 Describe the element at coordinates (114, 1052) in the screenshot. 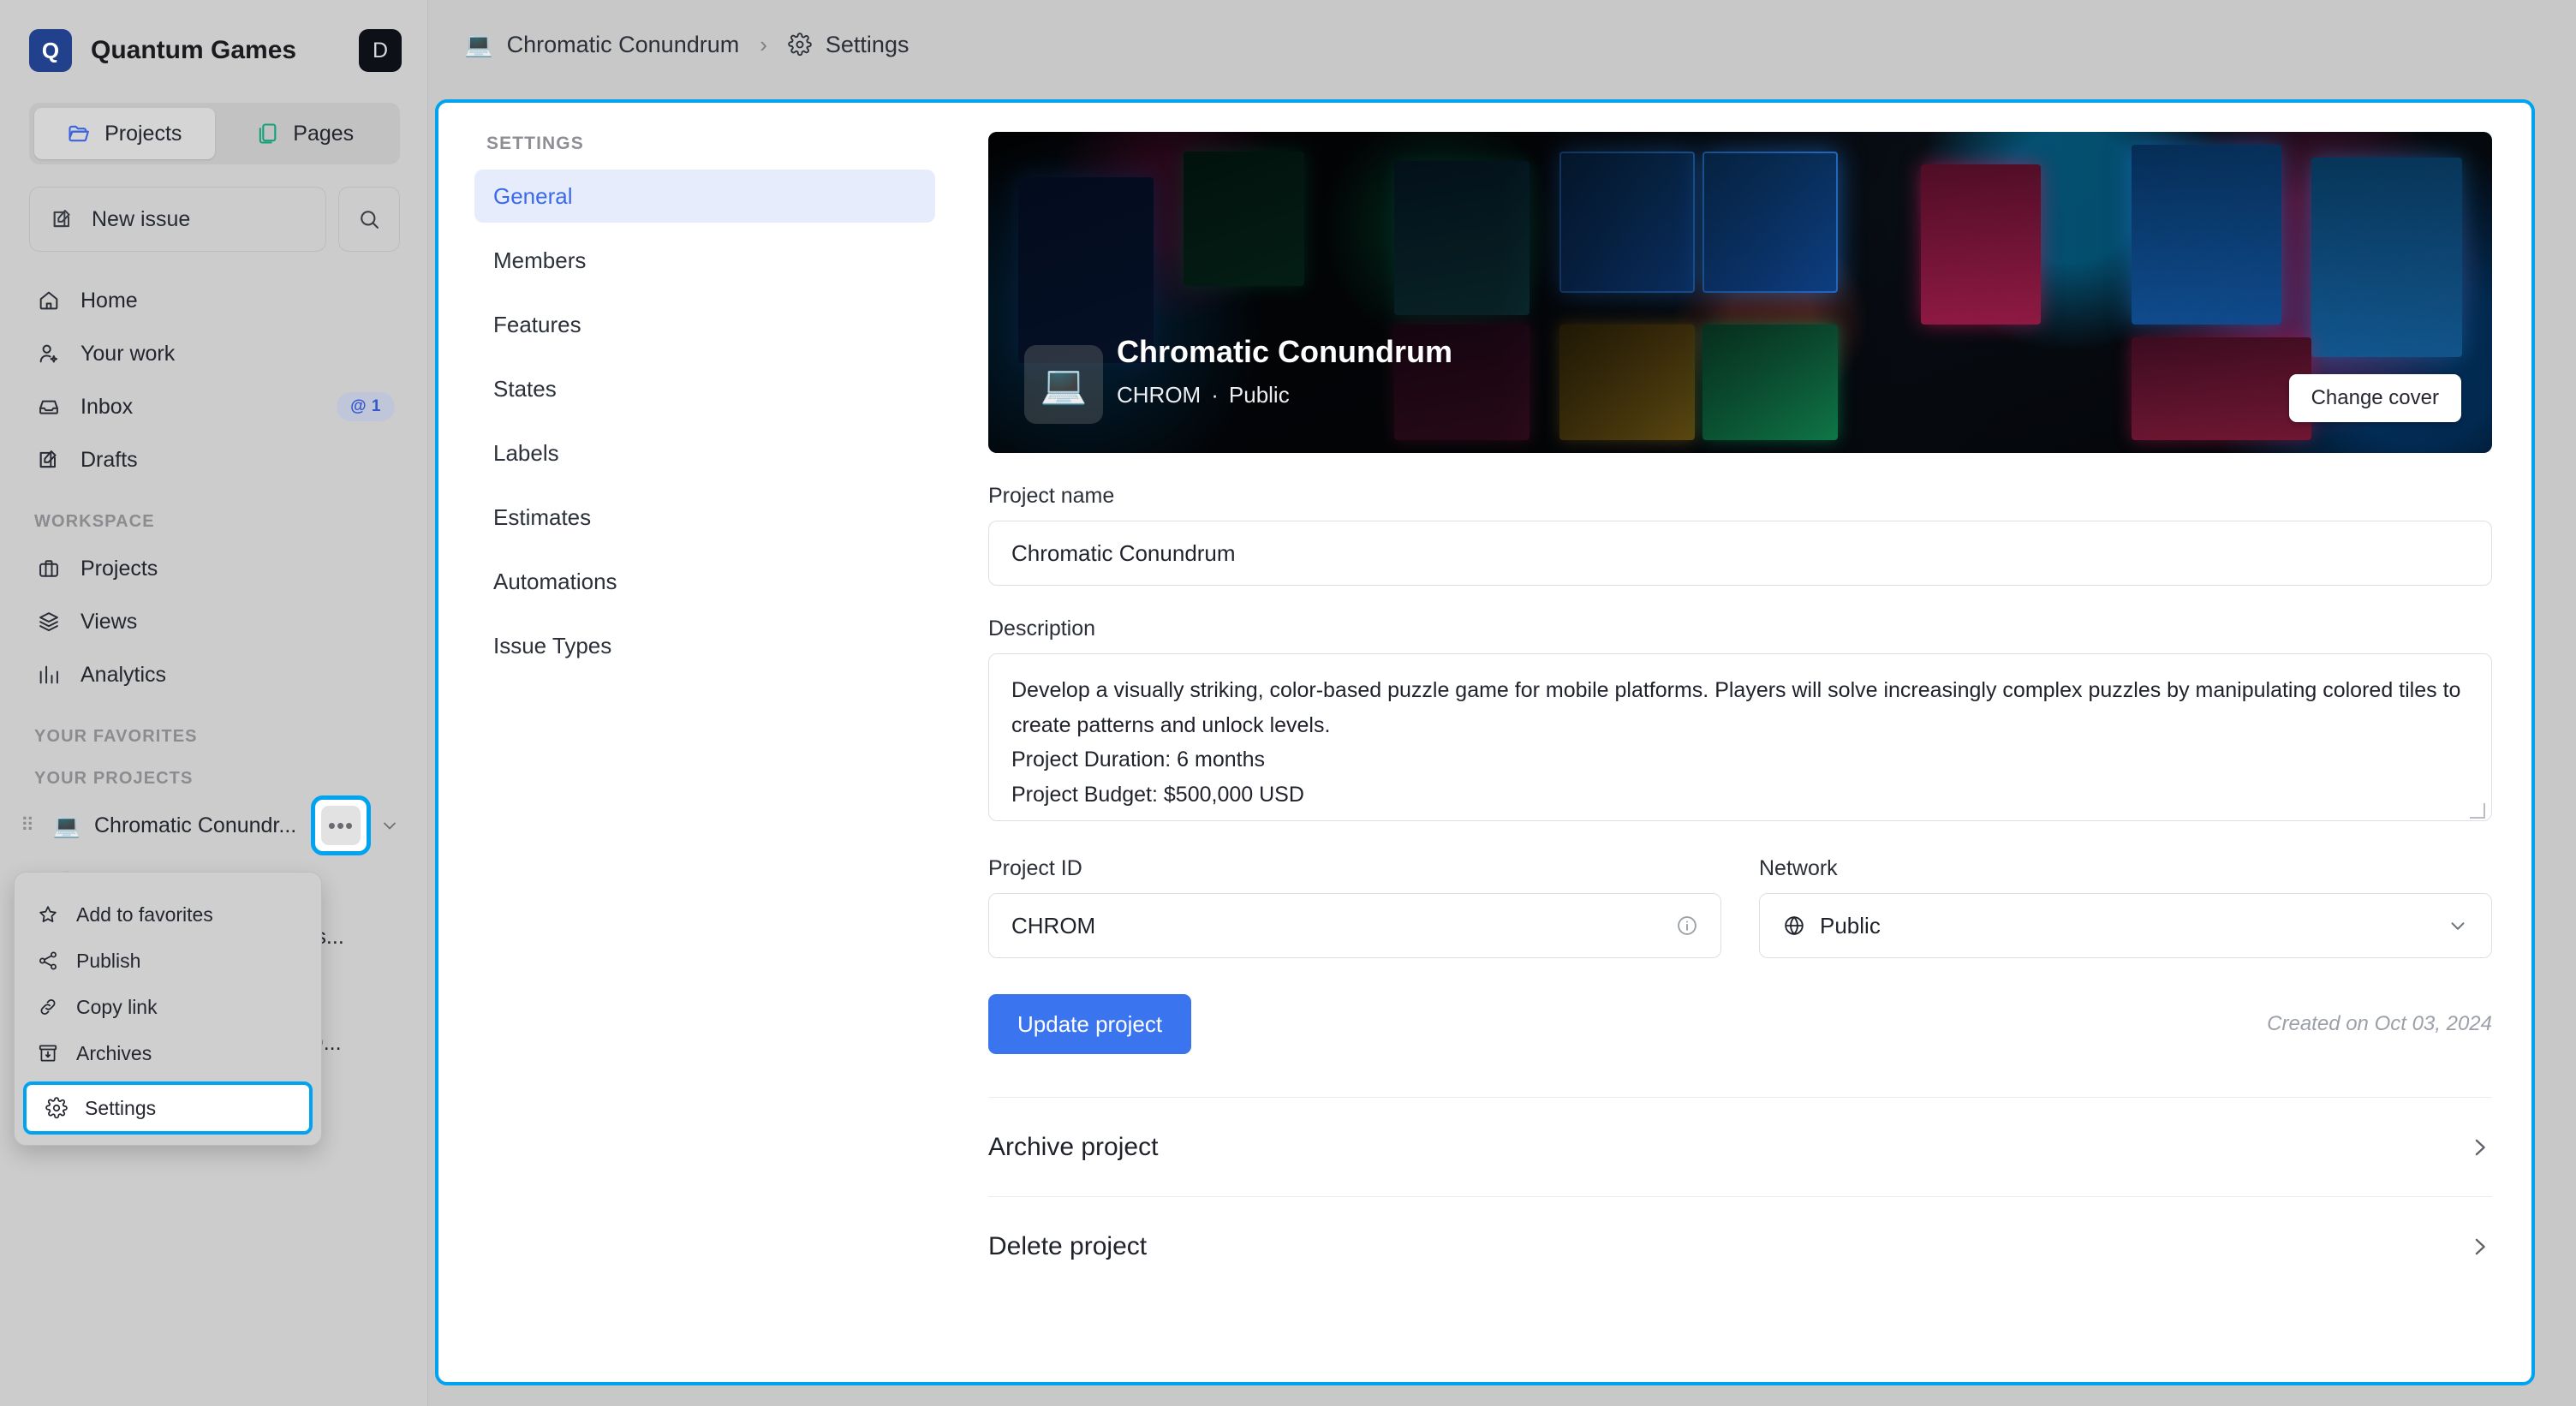

I see `context-menu-item-label: Archives` at that location.